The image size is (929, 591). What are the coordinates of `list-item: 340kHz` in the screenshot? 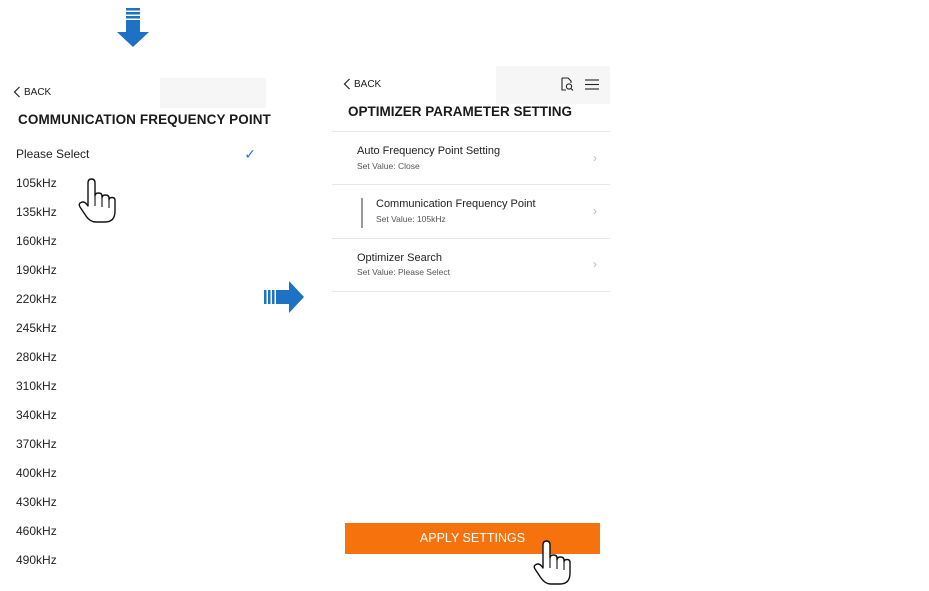 It's located at (134, 415).